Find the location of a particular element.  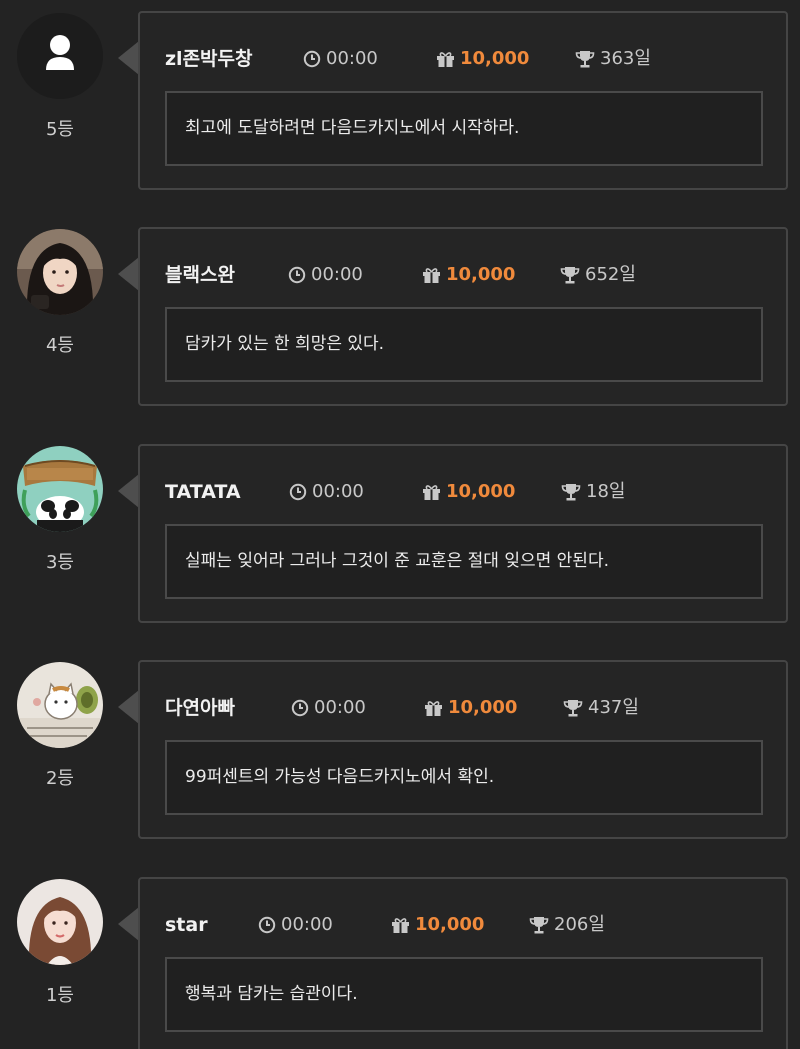

days-info: 18일 is located at coordinates (593, 492).